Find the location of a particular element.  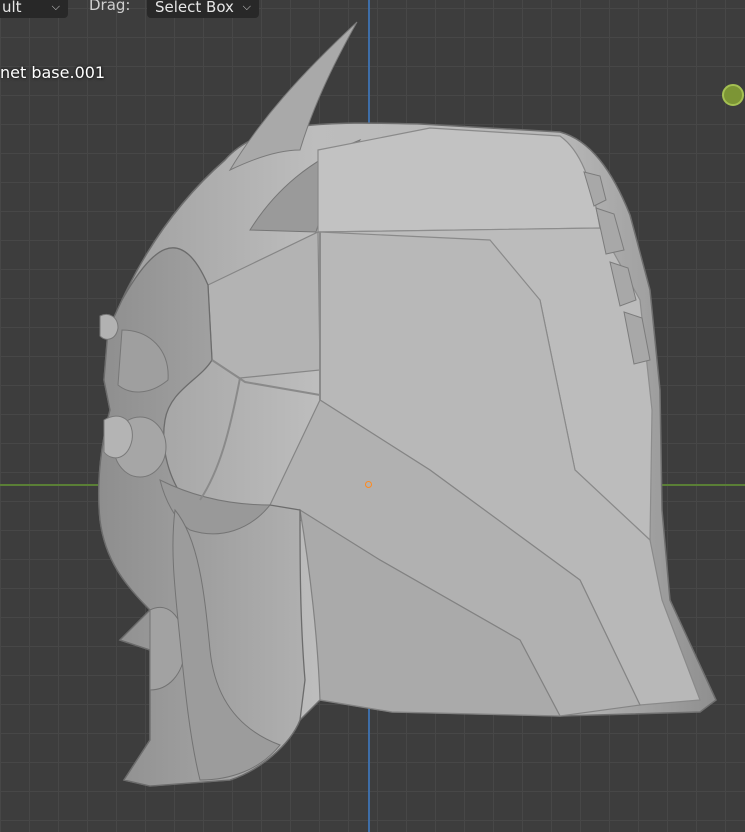

drag-select-dropdown: Select Box ⌵ is located at coordinates (203, 9).